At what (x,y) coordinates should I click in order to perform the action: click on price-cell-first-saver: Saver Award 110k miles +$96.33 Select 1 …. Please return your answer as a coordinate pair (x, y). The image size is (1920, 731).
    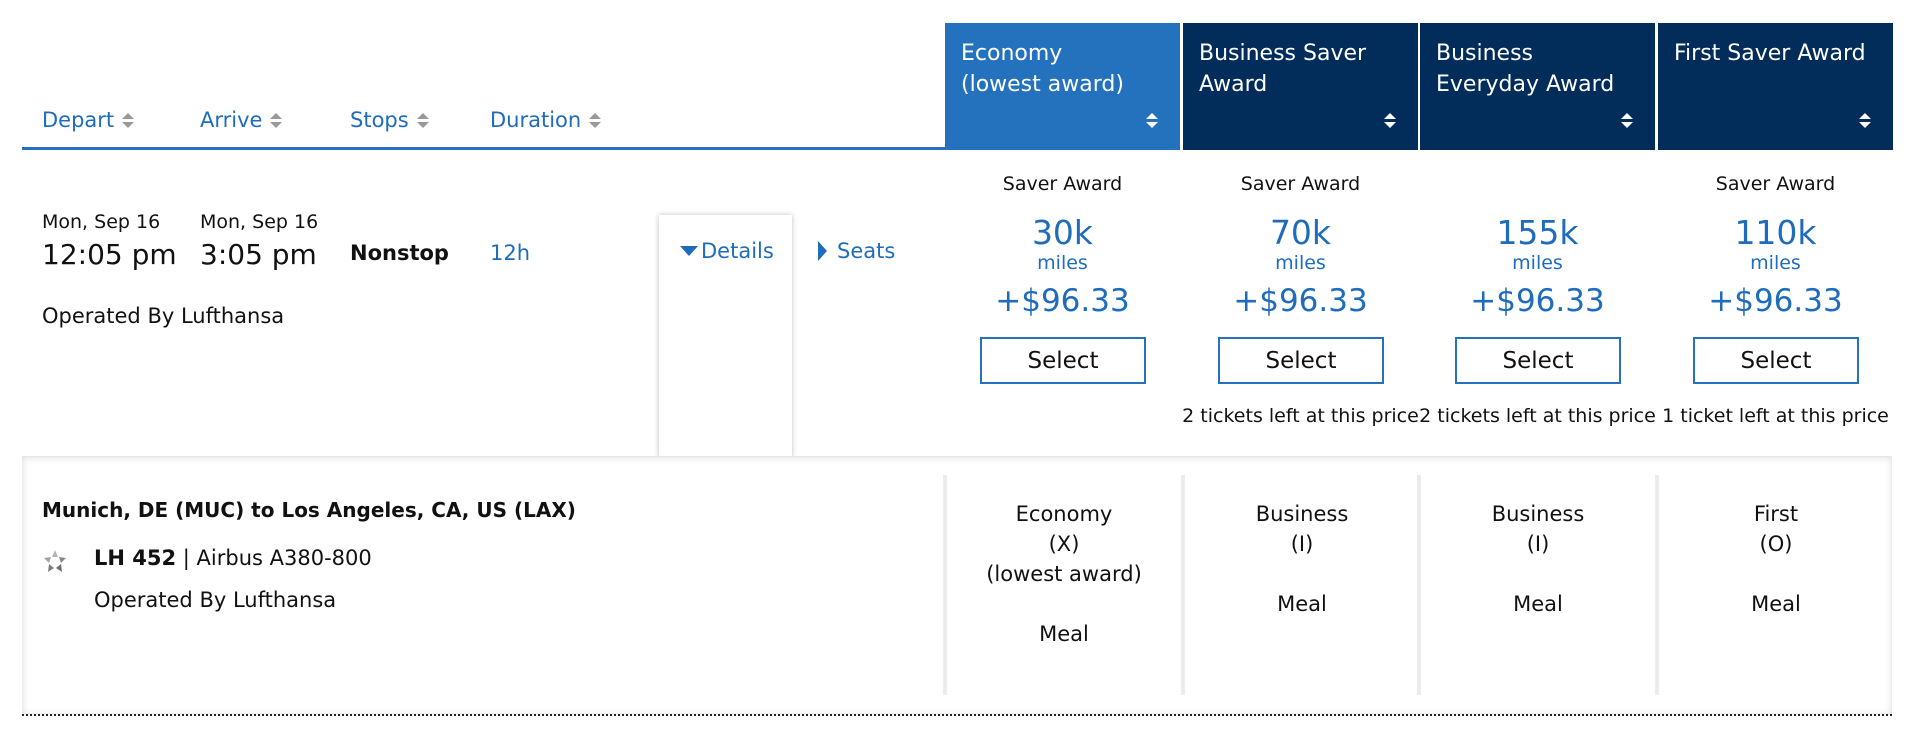
    Looking at the image, I should click on (1775, 300).